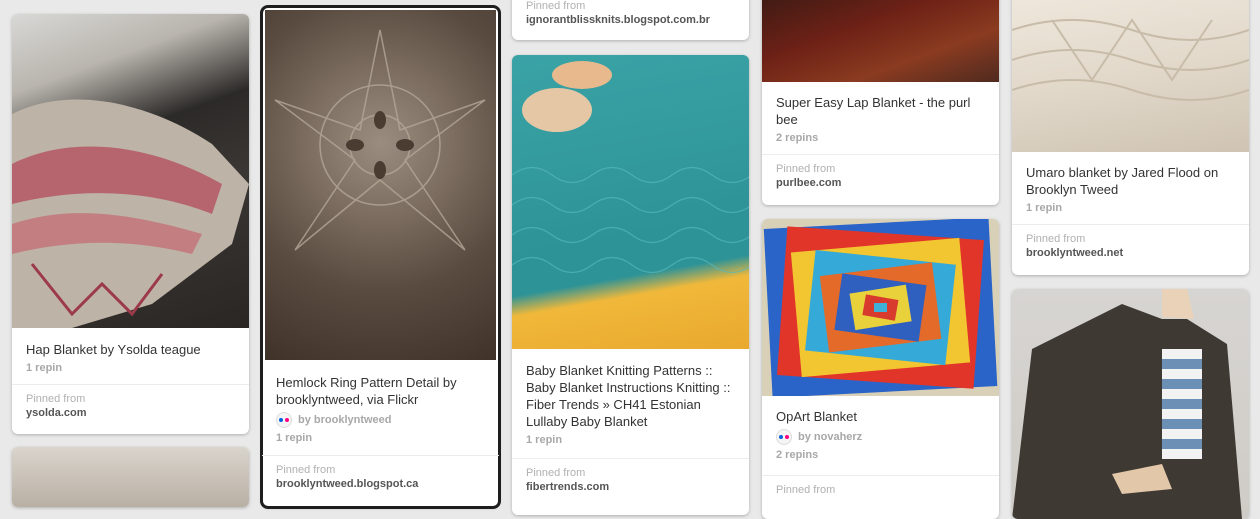 Image resolution: width=1260 pixels, height=519 pixels. What do you see at coordinates (130, 413) in the screenshot?
I see `pin-source-link: ysolda.com` at bounding box center [130, 413].